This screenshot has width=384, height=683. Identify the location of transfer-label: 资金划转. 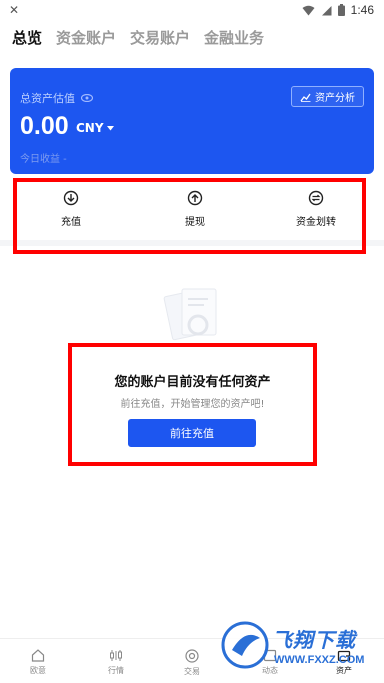
(316, 222).